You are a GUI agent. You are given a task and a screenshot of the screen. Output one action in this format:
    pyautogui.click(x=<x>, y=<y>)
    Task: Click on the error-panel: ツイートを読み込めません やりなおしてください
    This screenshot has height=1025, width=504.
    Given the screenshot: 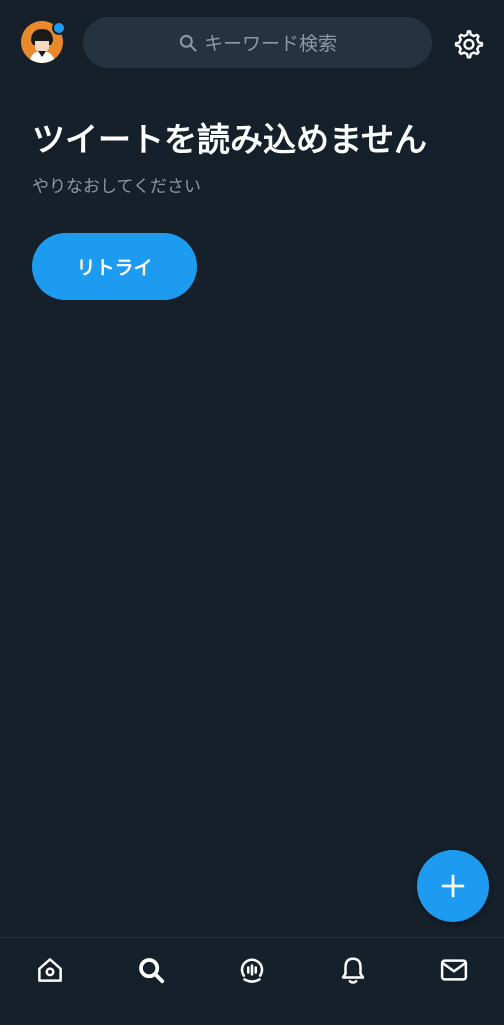 What is the action you would take?
    pyautogui.click(x=262, y=157)
    